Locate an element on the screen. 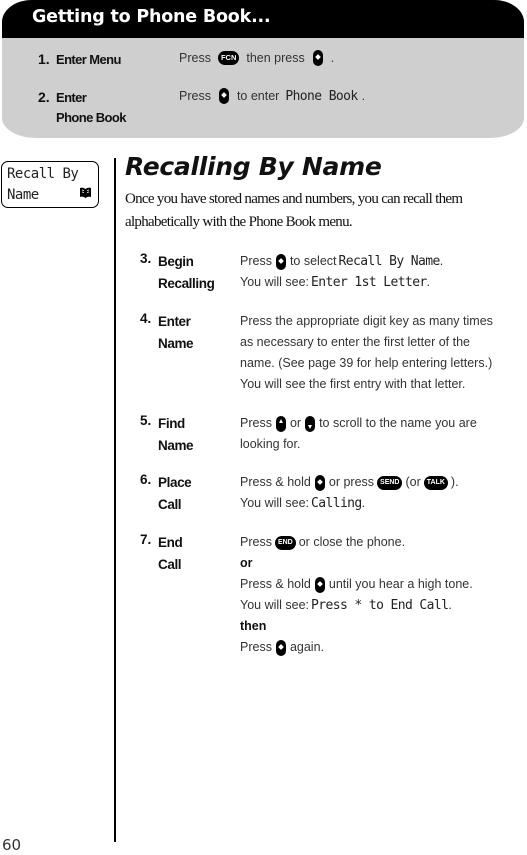 The width and height of the screenshot is (527, 855). page-title: Recalling By Name is located at coordinates (253, 166).